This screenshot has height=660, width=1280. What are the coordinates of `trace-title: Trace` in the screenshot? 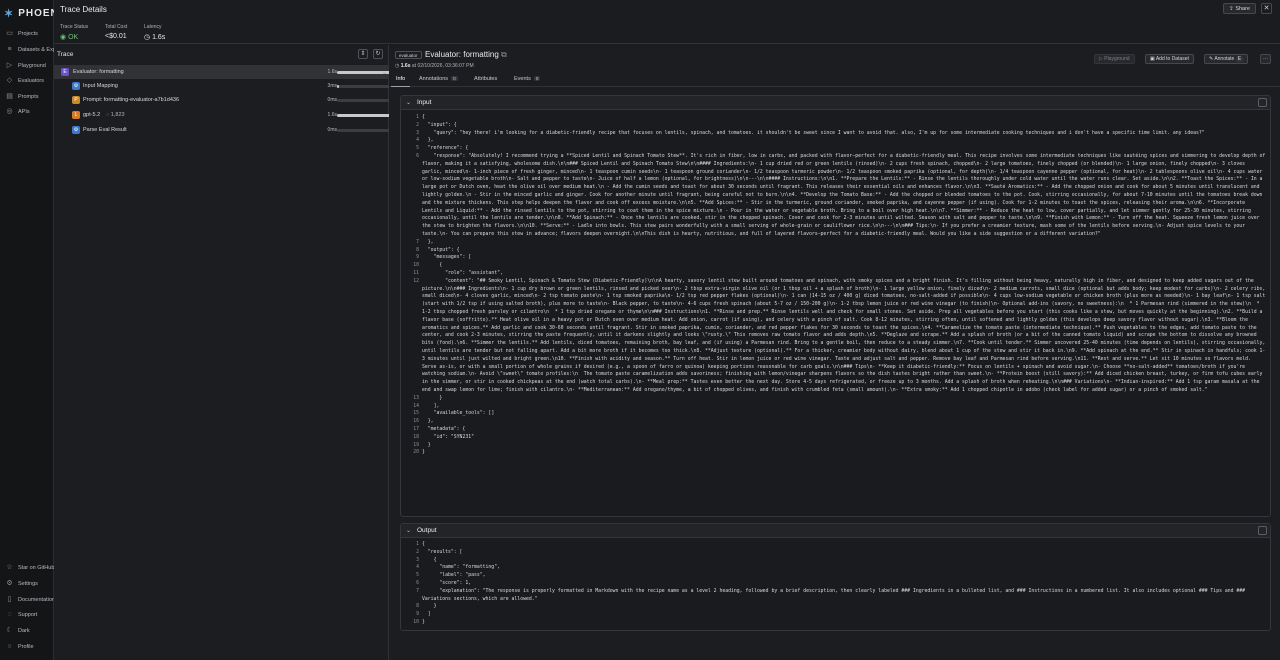 It's located at (65, 54).